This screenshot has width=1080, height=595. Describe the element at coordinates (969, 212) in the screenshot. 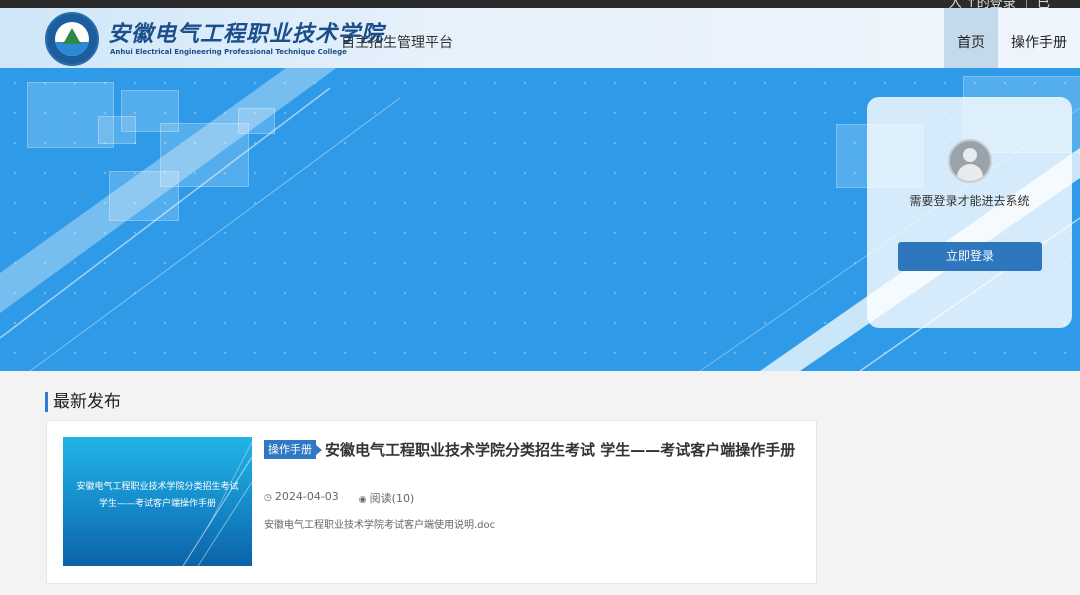

I see `login-panel: 需要登录才能进去系统 立即登录` at that location.